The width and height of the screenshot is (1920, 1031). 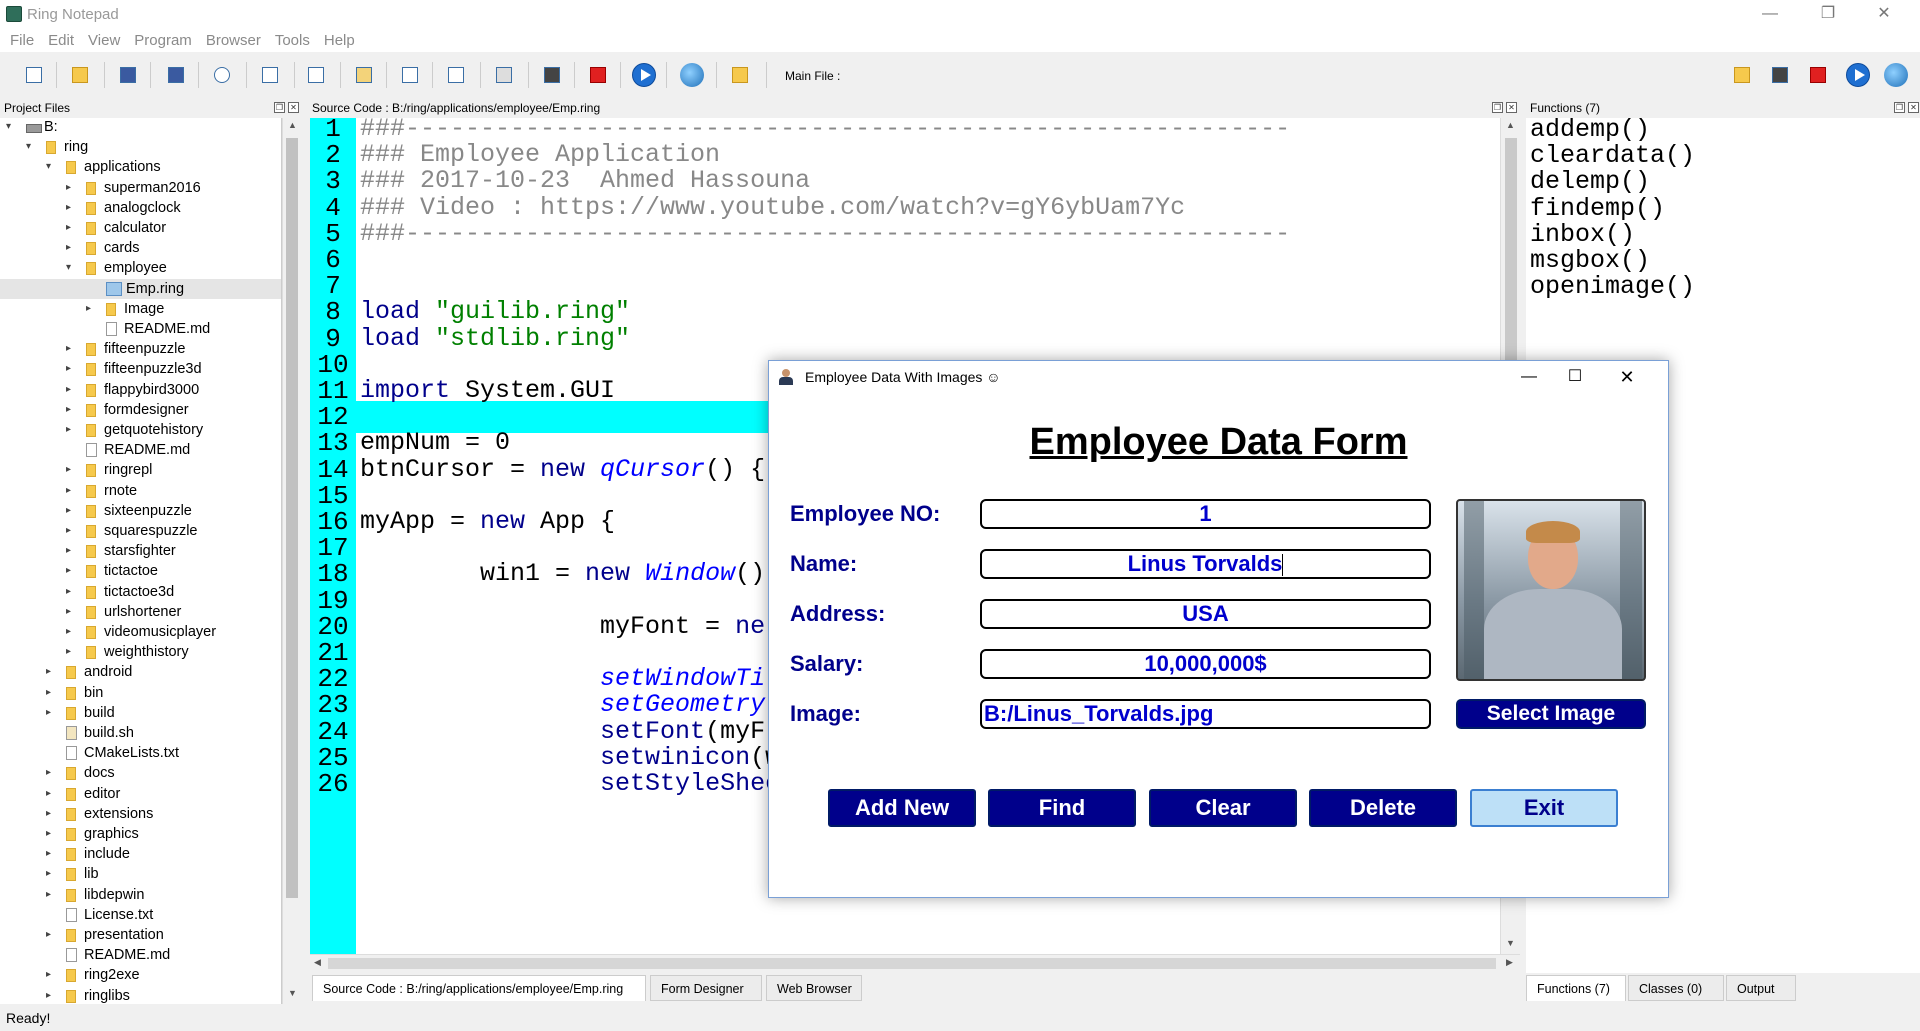 I want to click on tree-item: CMakeLists.txt, so click(x=140, y=753).